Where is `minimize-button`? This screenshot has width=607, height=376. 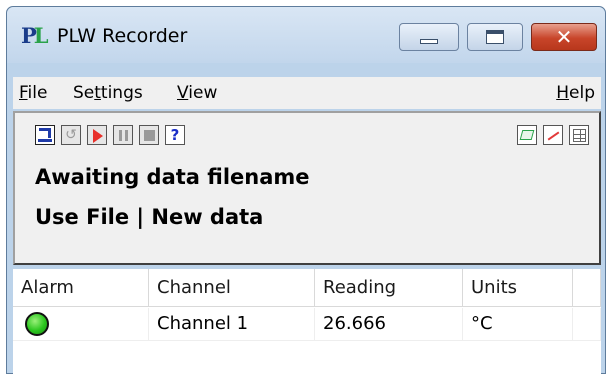 minimize-button is located at coordinates (429, 37).